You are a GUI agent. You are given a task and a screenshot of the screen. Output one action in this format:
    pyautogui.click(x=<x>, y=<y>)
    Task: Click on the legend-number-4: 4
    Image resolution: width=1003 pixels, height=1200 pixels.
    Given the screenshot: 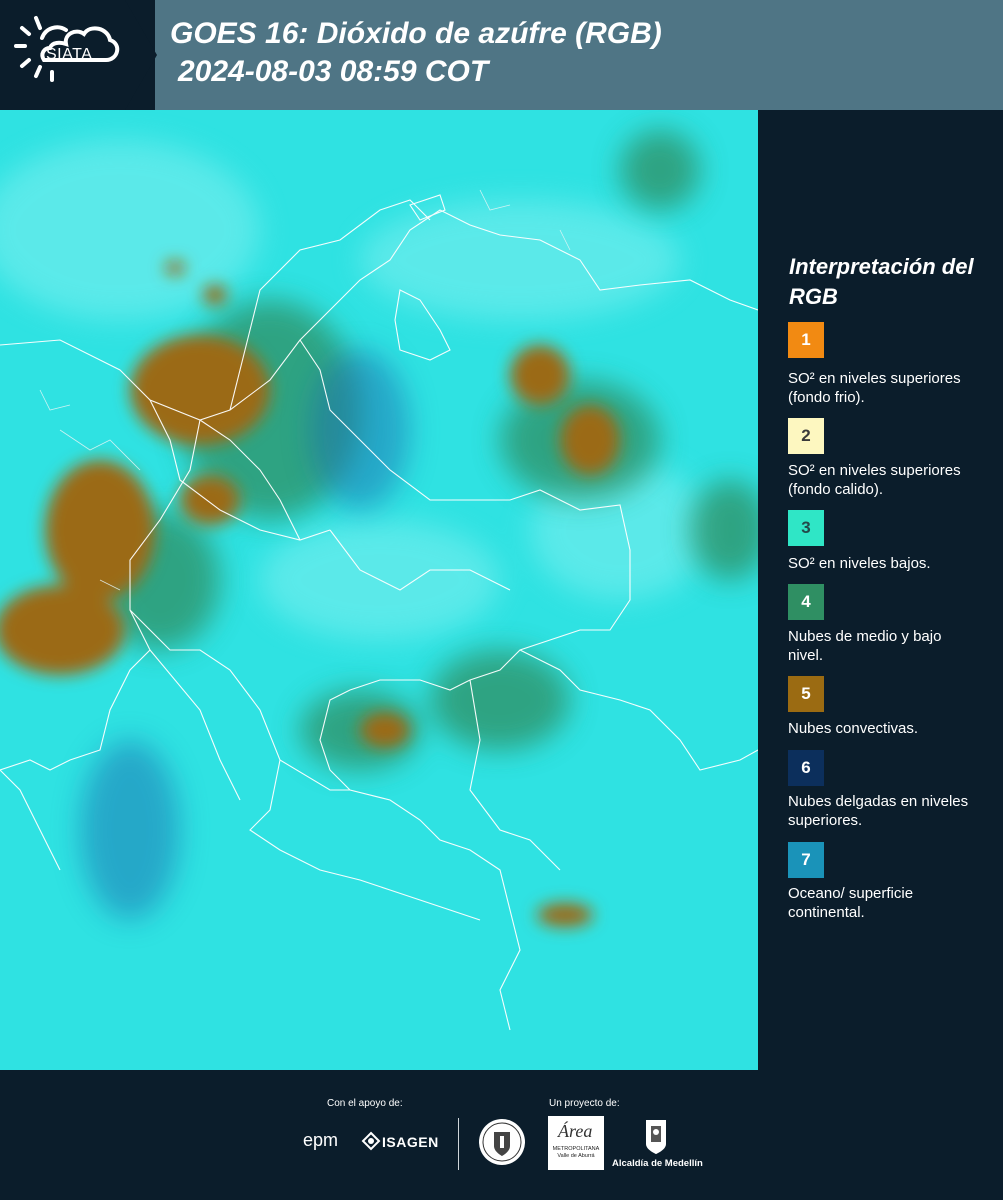 What is the action you would take?
    pyautogui.click(x=806, y=601)
    